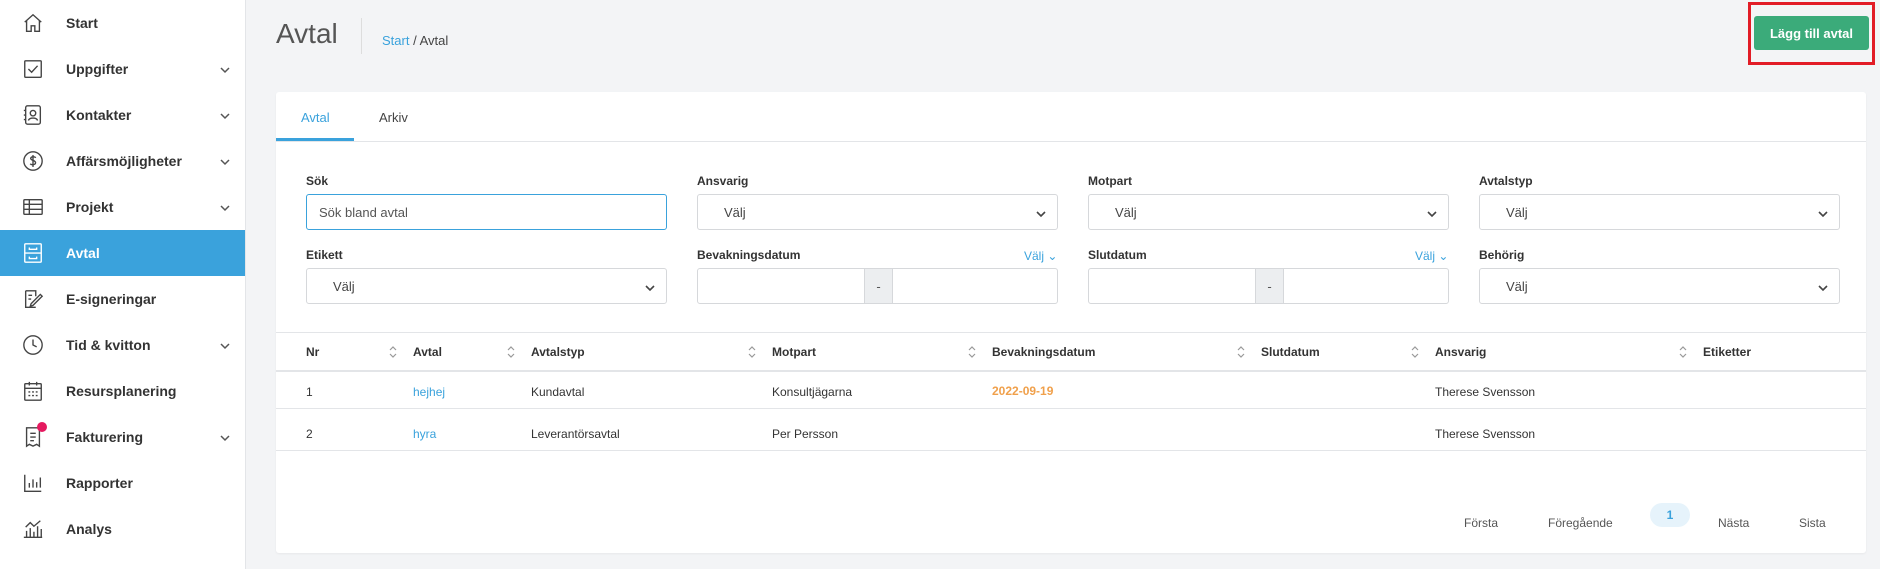 The width and height of the screenshot is (1880, 569). Describe the element at coordinates (812, 392) in the screenshot. I see `cell-motpart: Konsultjägarna` at that location.